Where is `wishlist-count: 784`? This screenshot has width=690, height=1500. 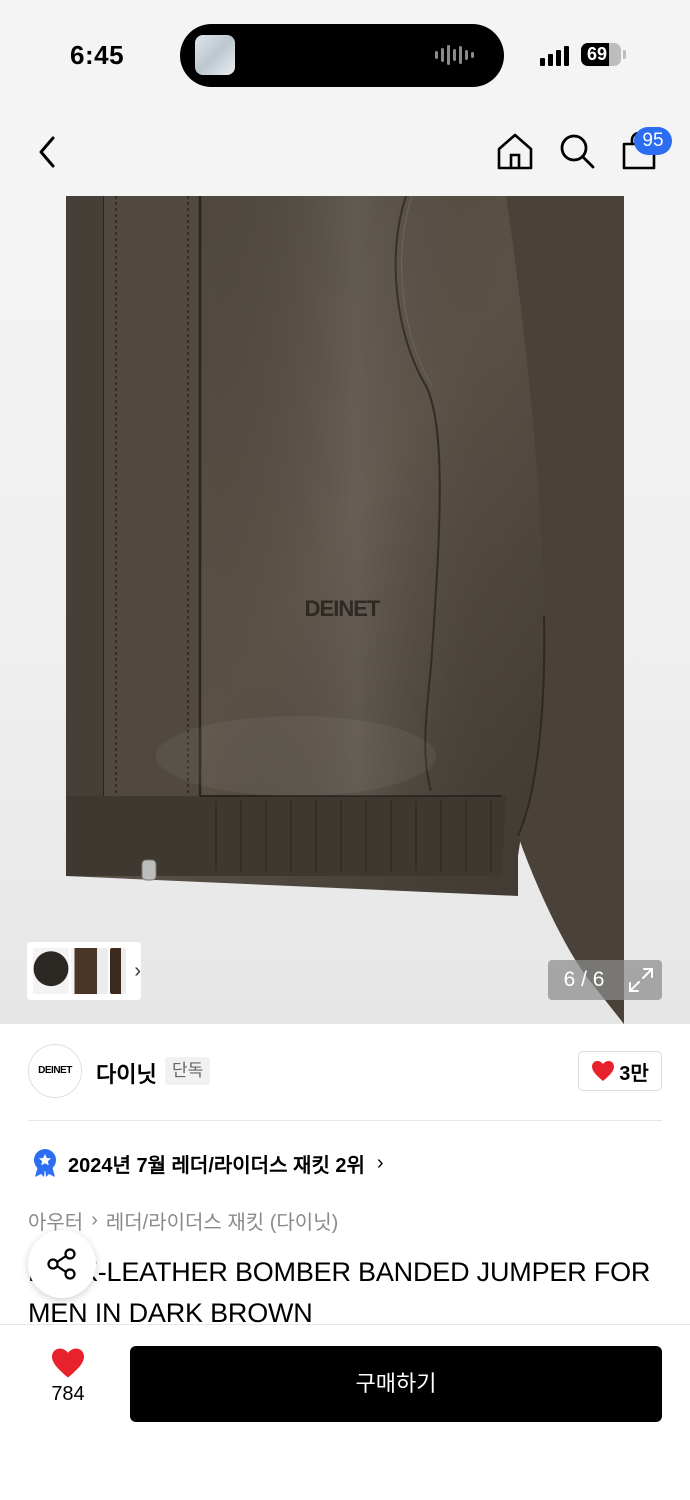
wishlist-count: 784 is located at coordinates (68, 1394).